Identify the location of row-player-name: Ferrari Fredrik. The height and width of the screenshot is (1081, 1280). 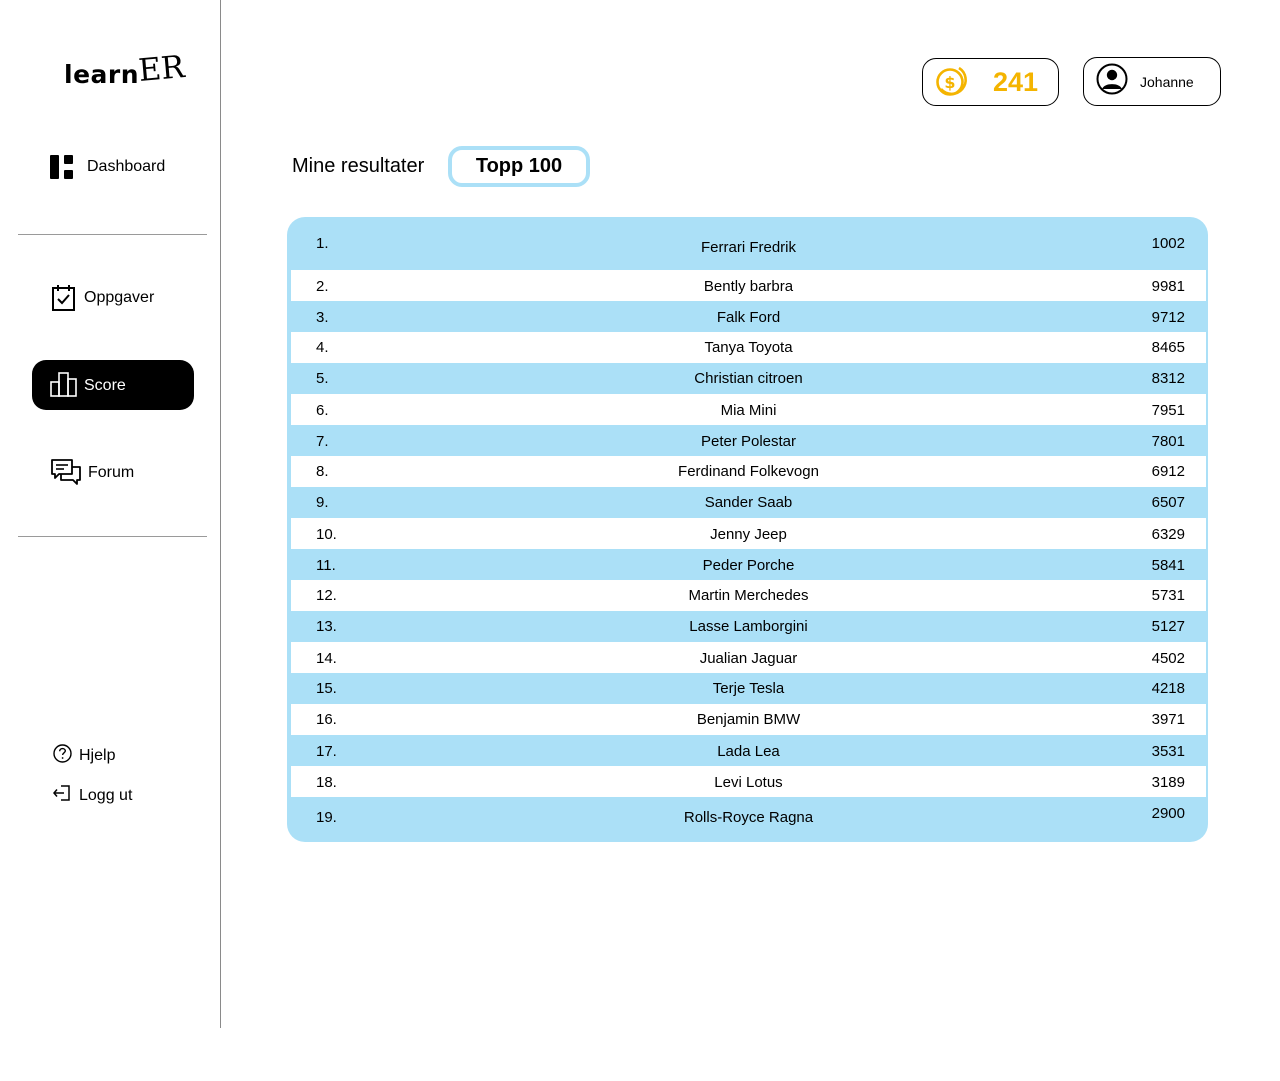
(748, 247).